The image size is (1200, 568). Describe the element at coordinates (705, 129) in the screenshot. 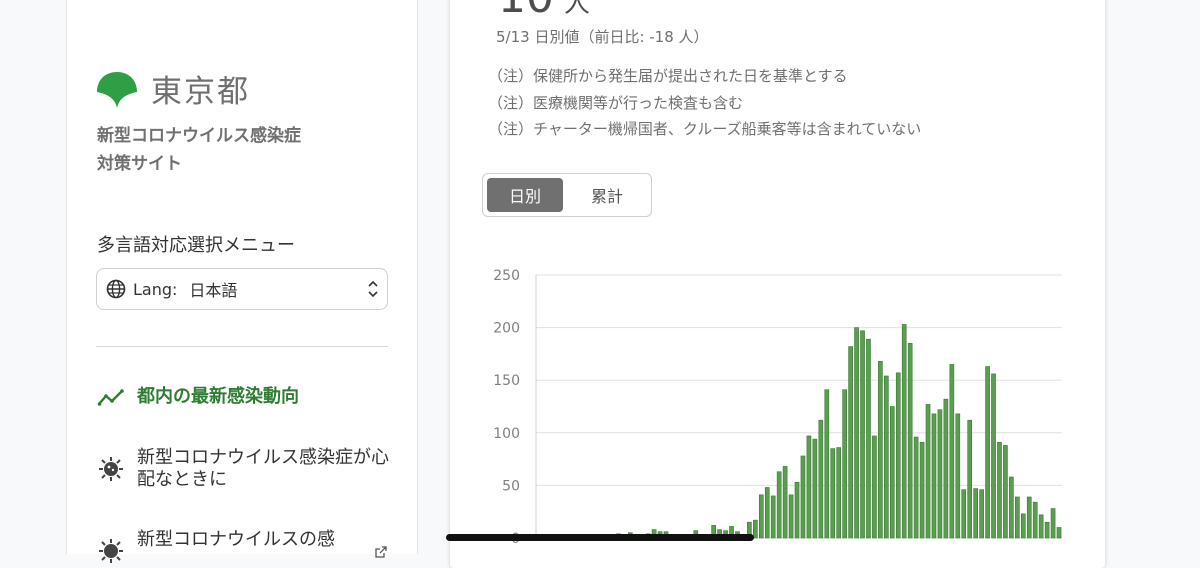

I see `note: （注）チャーター機帰国者、クルーズ船乗客等は含まれていない` at that location.